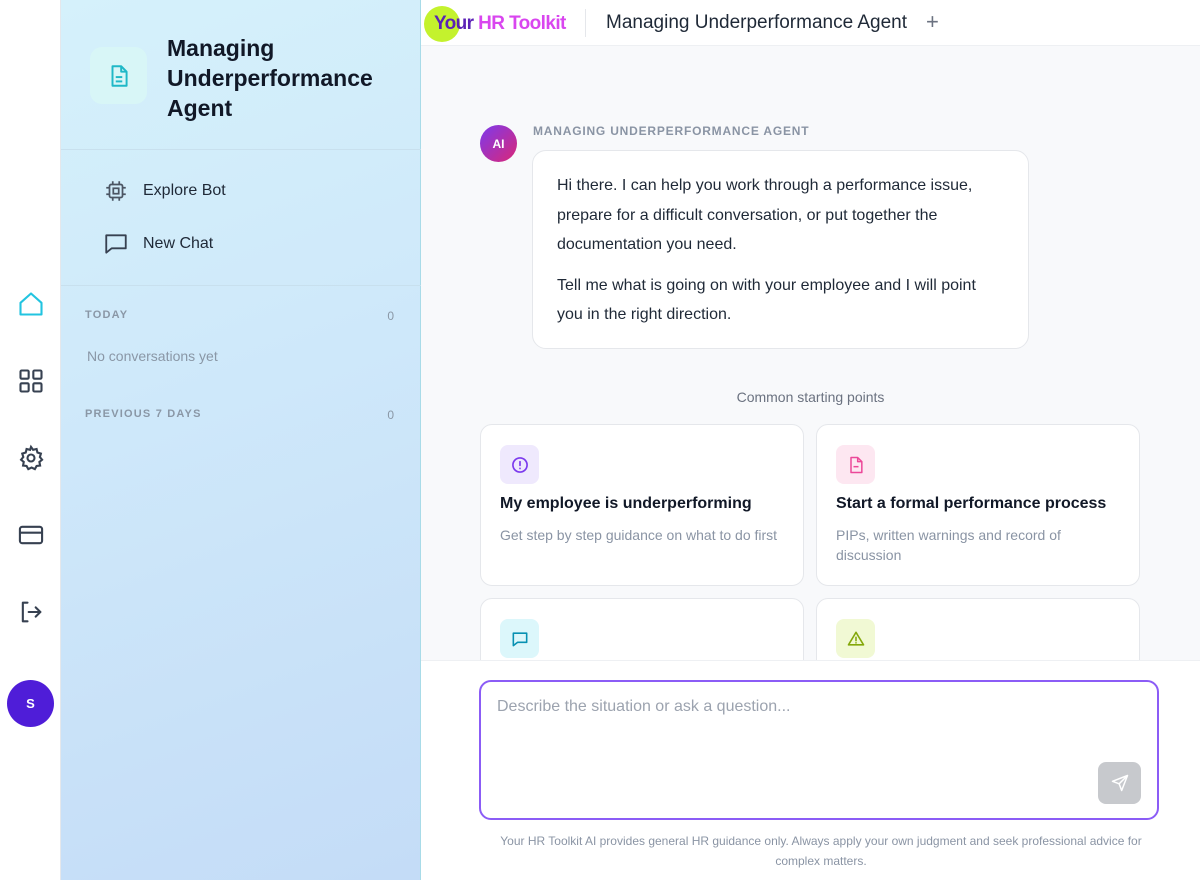  I want to click on brand-logo: Your HR Toolkit, so click(495, 24).